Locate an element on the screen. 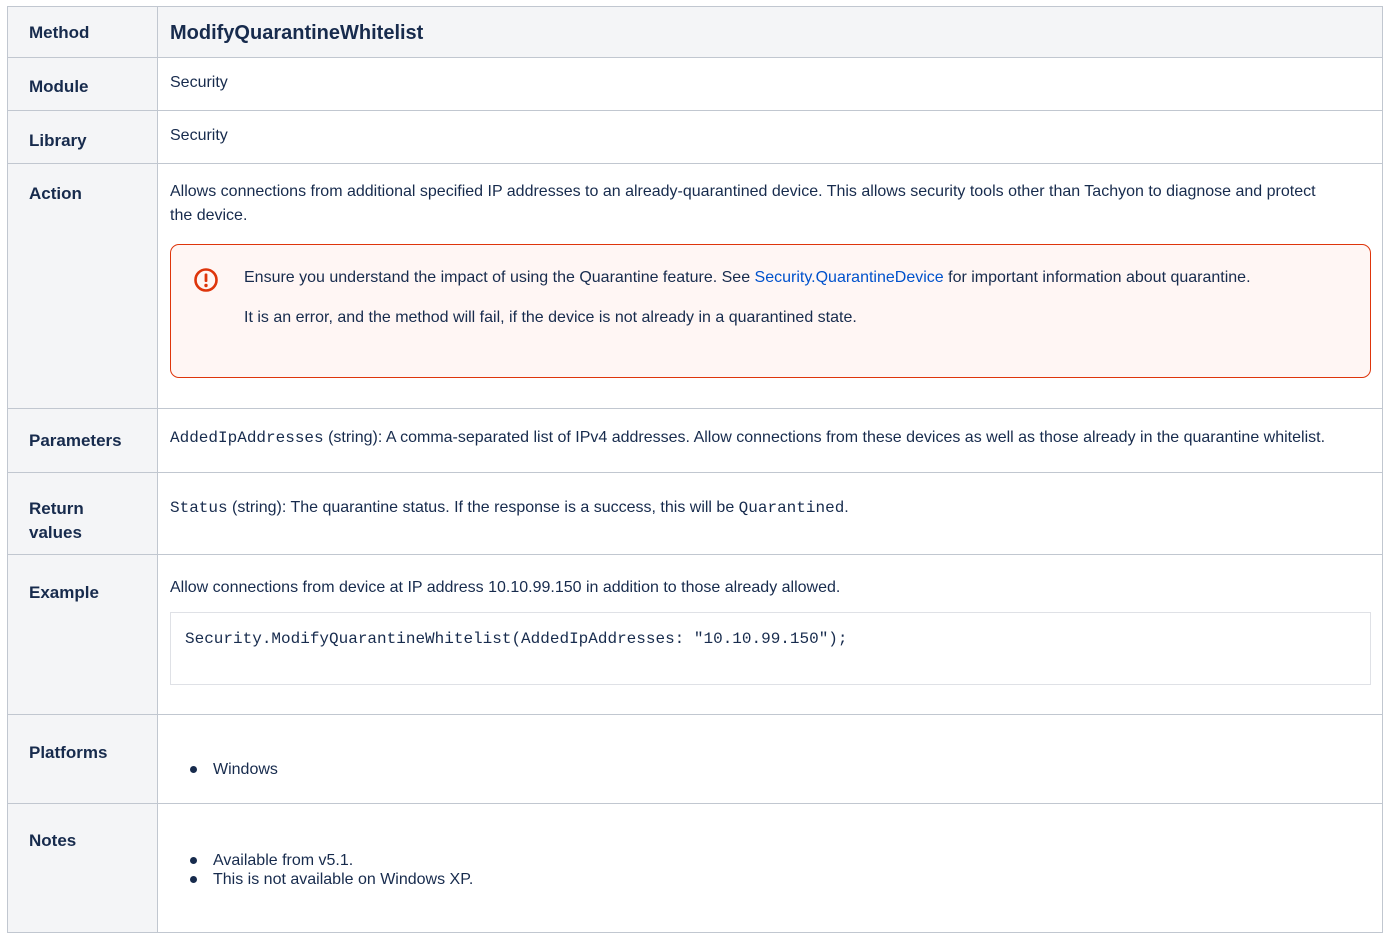 This screenshot has width=1384, height=933. return-values-label: Return values is located at coordinates (82, 513).